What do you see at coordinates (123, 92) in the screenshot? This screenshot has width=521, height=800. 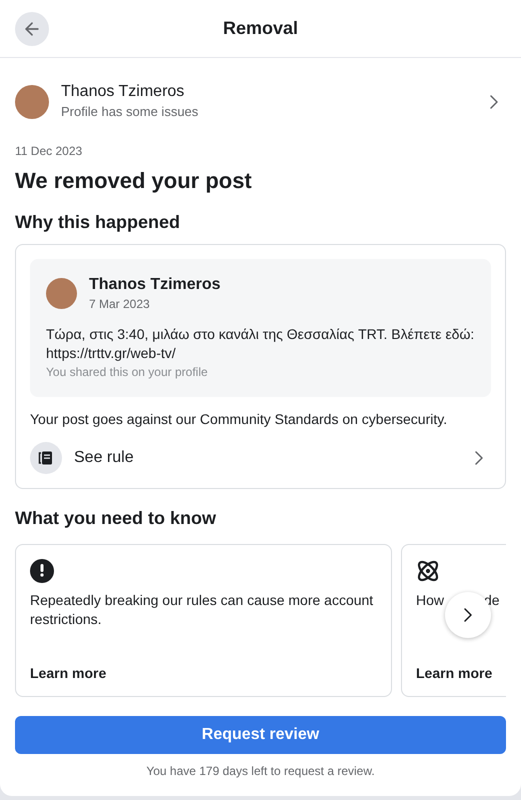 I see `profile-name: Thanos Tzimeros` at bounding box center [123, 92].